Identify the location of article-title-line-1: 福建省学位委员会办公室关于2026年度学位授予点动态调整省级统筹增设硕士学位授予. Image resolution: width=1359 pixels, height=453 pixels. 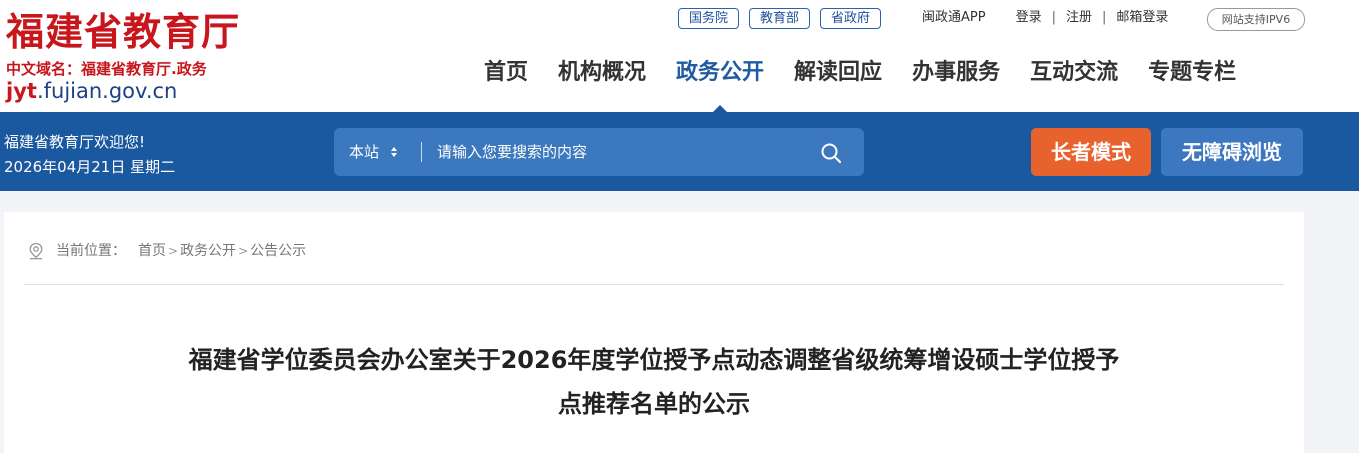
(654, 360).